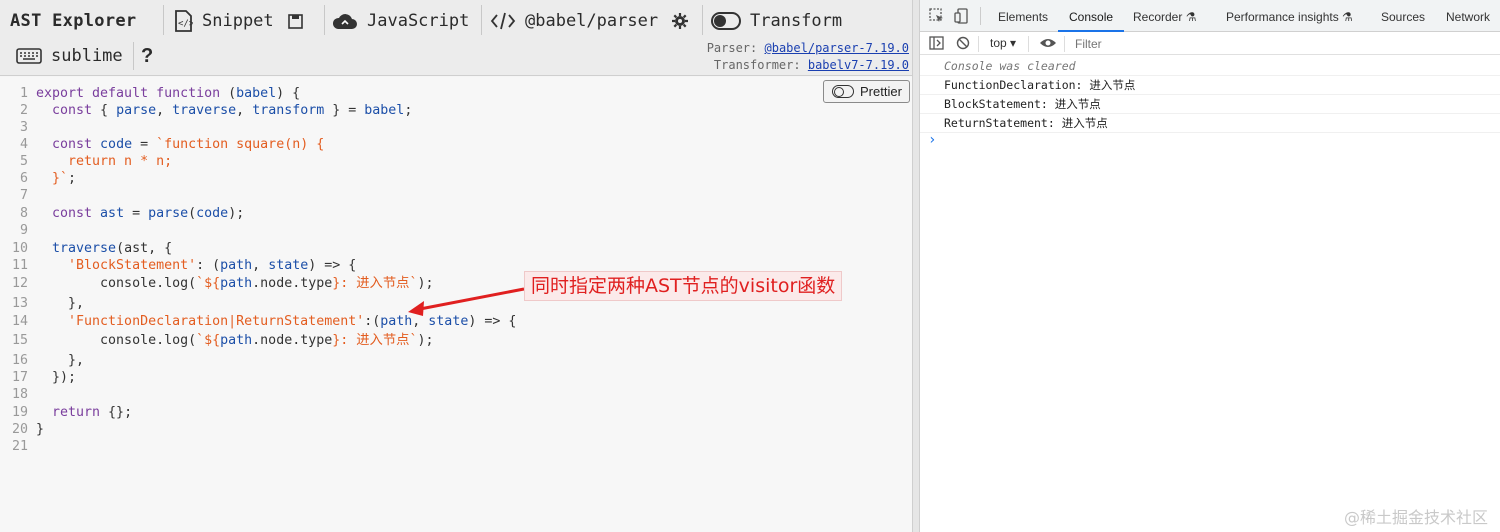 The image size is (1500, 532). I want to click on tab-elements: Elements, so click(1023, 16).